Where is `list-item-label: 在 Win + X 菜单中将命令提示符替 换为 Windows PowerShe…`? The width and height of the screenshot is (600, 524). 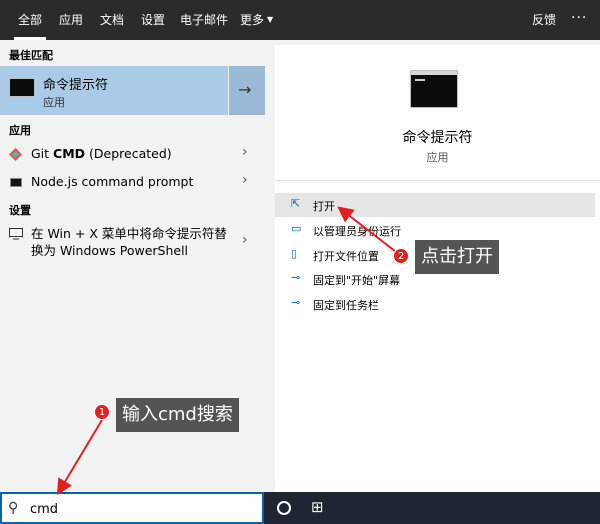
list-item-label: 在 Win + X 菜单中将命令提示符替 换为 Windows PowerShe… is located at coordinates (129, 242).